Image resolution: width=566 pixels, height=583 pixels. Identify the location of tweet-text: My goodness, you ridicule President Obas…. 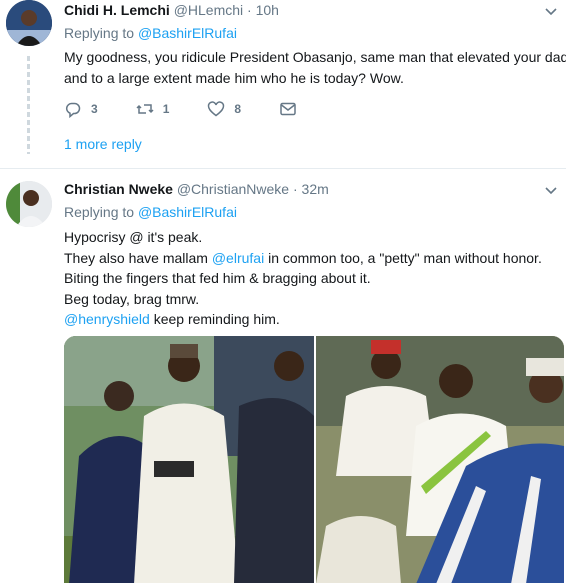
(315, 67).